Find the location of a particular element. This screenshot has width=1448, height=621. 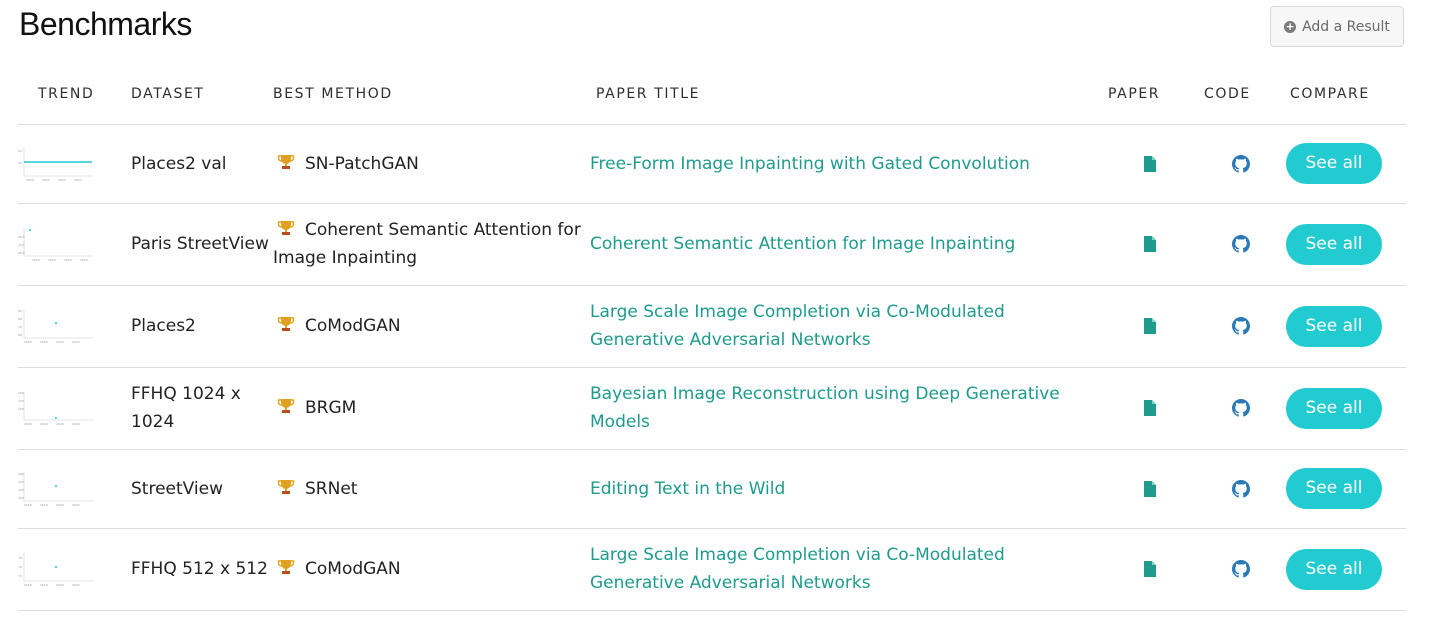

dataset-cell: Places2 is located at coordinates (202, 326).